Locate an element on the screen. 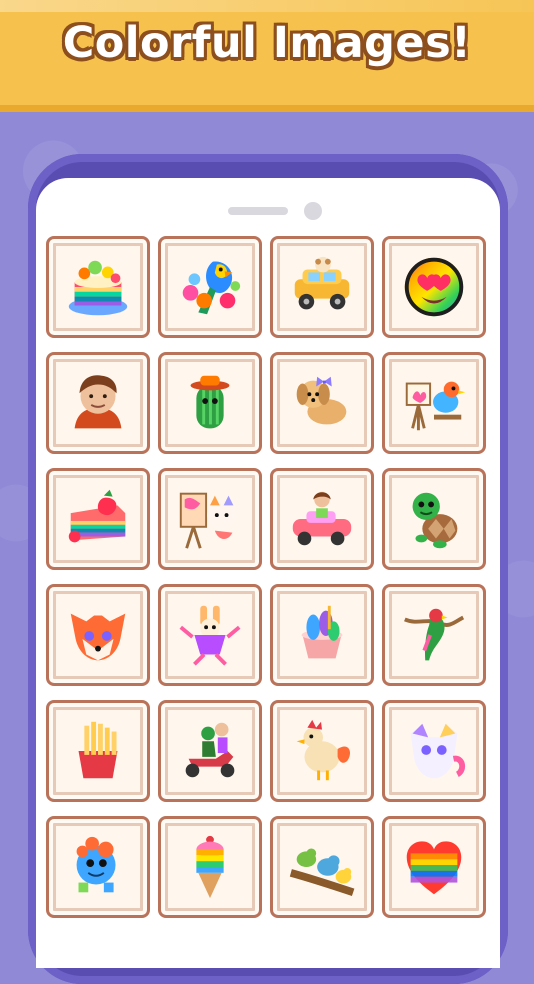 The image size is (534, 984). dog-car-icon is located at coordinates (322, 287).